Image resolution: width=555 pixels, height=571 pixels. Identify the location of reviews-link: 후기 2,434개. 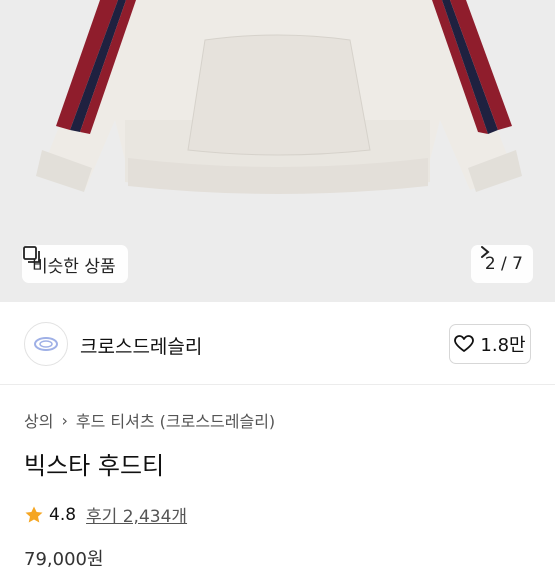
(136, 514).